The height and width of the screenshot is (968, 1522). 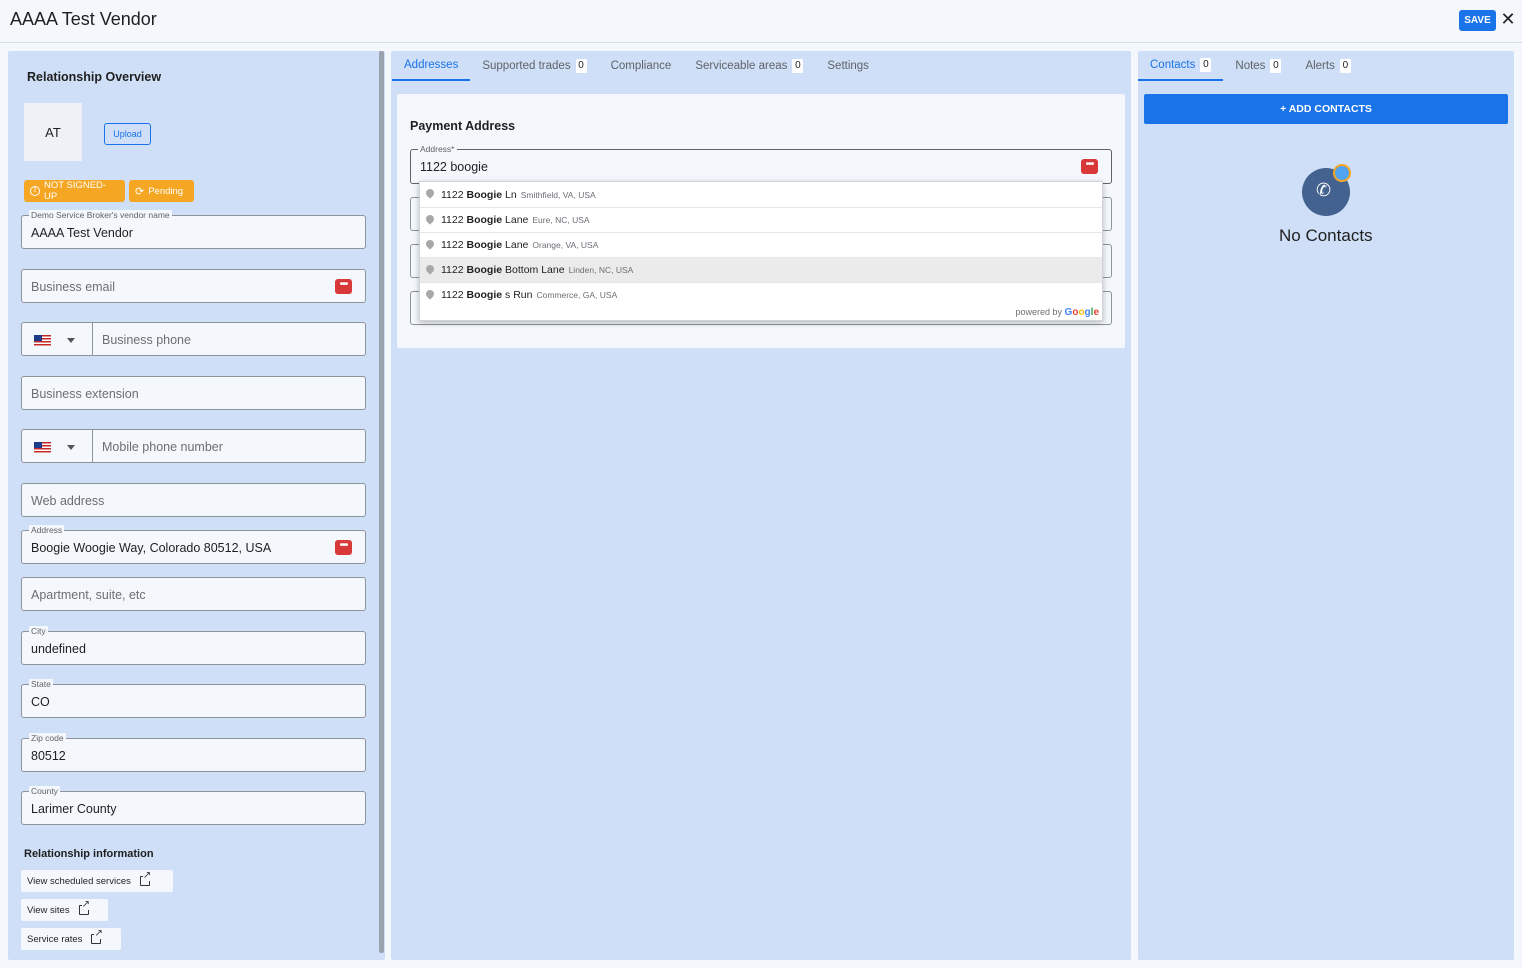 I want to click on business-phone-group: Business phone, so click(x=193, y=339).